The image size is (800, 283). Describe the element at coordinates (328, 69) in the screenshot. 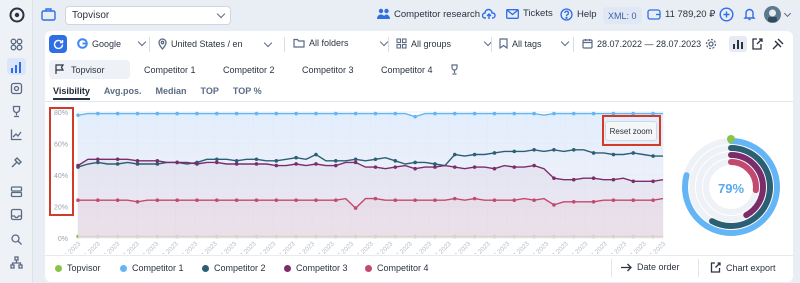

I see `competitor-tab-3: Competitor 3` at that location.